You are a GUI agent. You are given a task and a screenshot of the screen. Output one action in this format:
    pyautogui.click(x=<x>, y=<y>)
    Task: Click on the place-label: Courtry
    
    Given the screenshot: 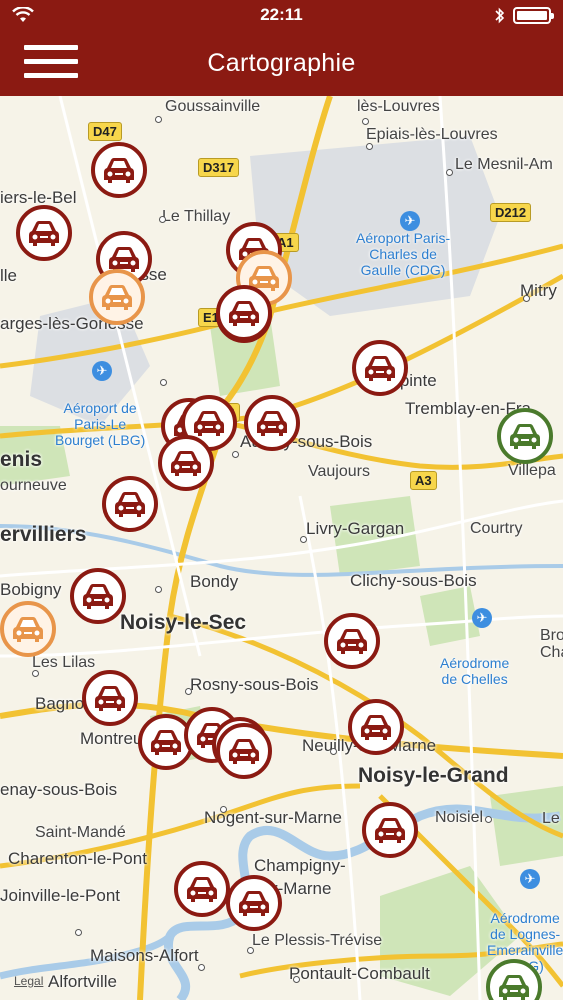 What is the action you would take?
    pyautogui.click(x=496, y=528)
    